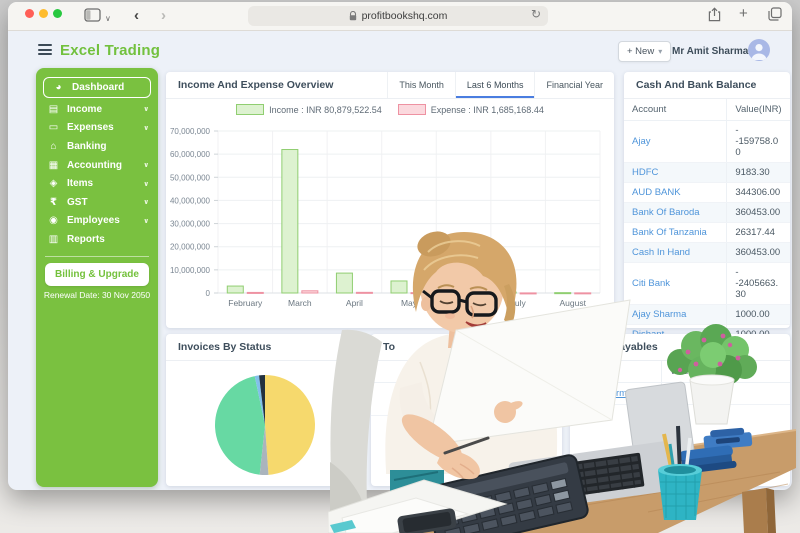  Describe the element at coordinates (494, 85) in the screenshot. I see `tab-last-6-months: Last 6 Months` at that location.